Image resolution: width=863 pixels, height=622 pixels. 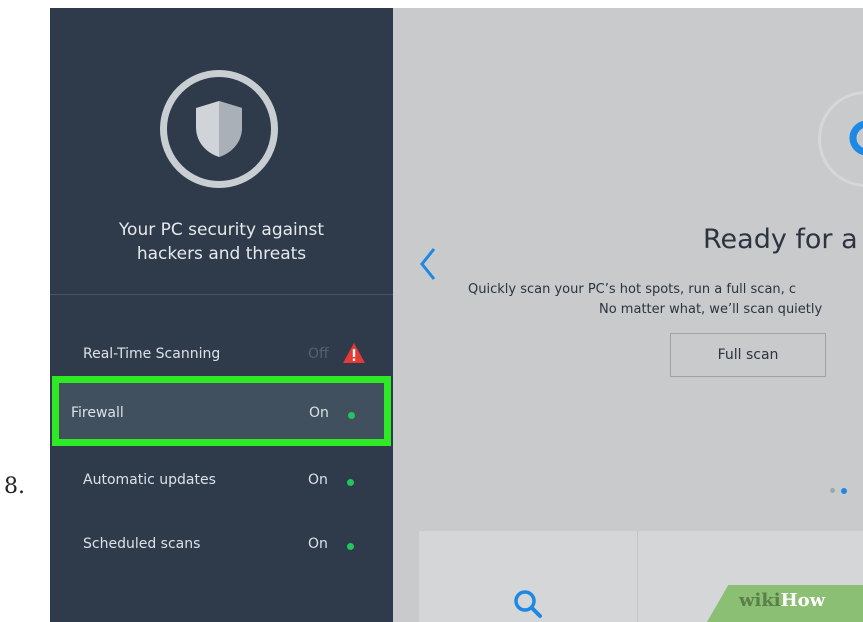 What do you see at coordinates (428, 266) in the screenshot?
I see `chevron-left-icon` at bounding box center [428, 266].